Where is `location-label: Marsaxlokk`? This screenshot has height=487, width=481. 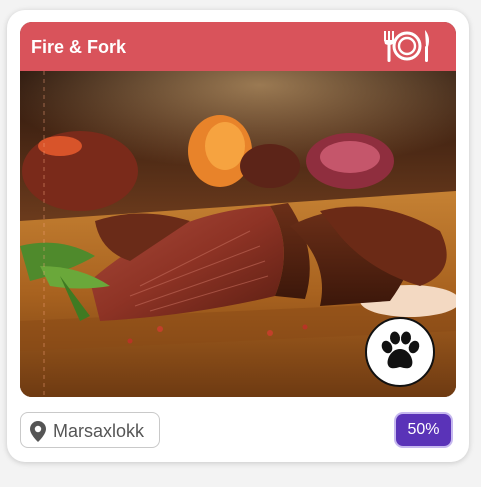 location-label: Marsaxlokk is located at coordinates (99, 431).